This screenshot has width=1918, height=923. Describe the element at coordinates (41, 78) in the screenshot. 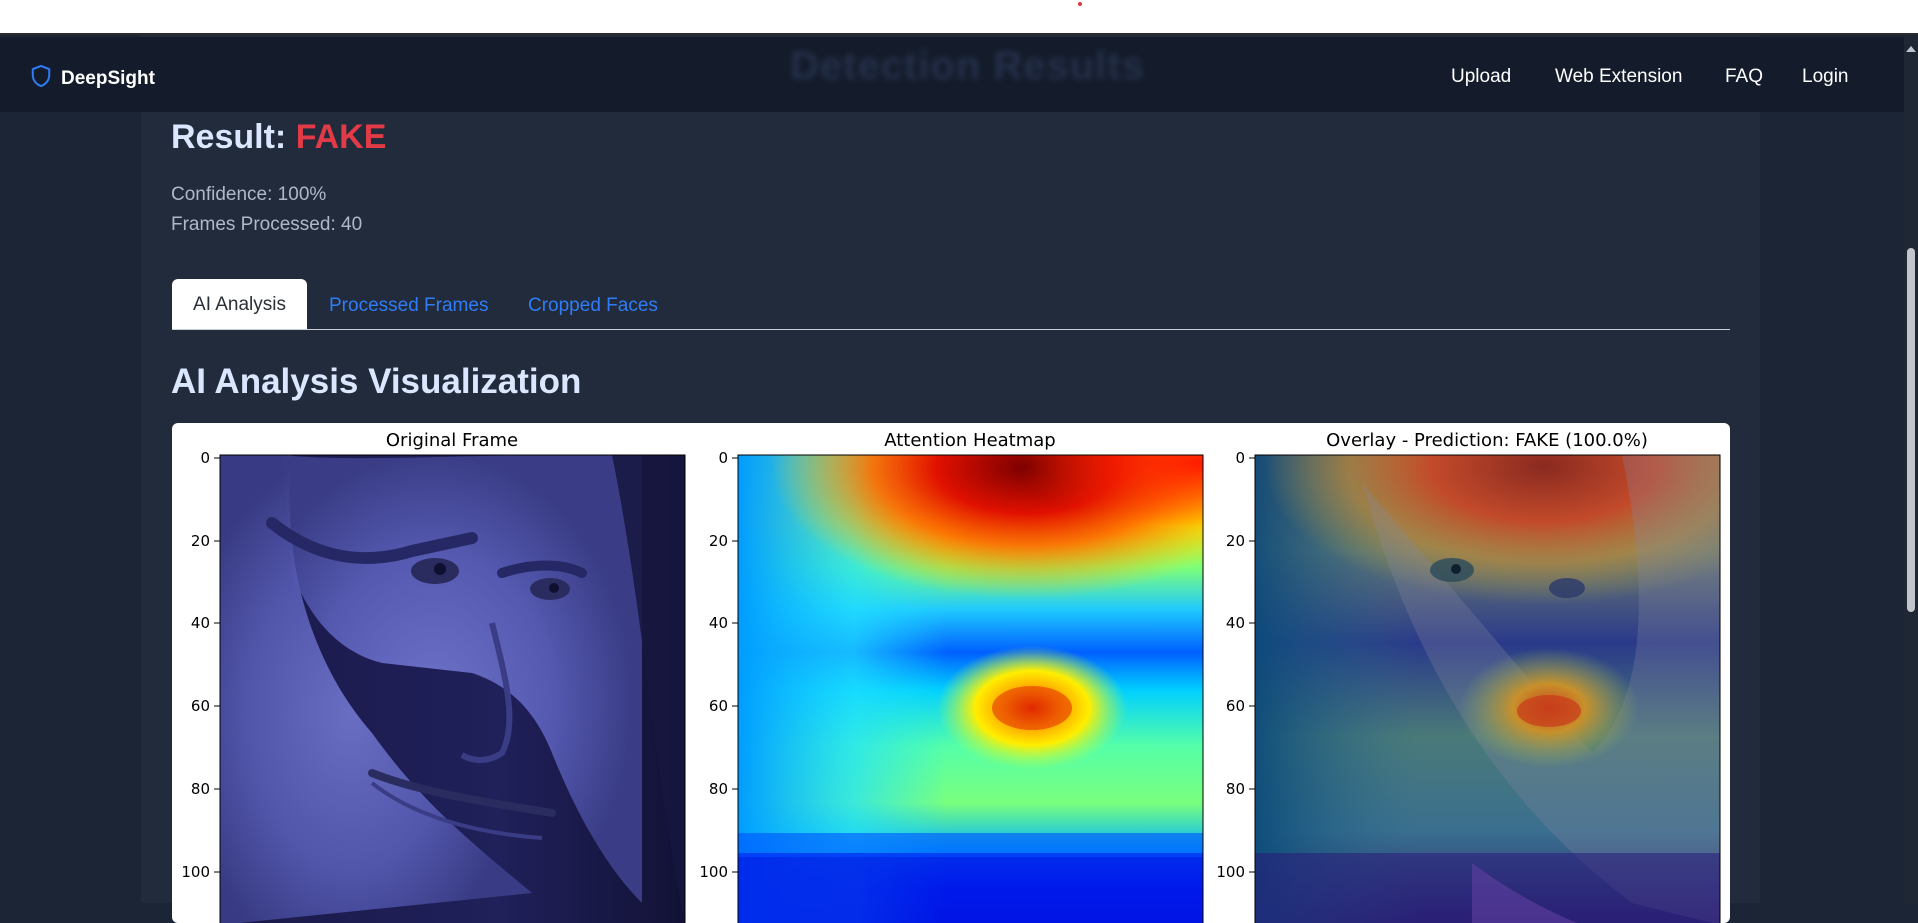

I see `shield-icon` at that location.